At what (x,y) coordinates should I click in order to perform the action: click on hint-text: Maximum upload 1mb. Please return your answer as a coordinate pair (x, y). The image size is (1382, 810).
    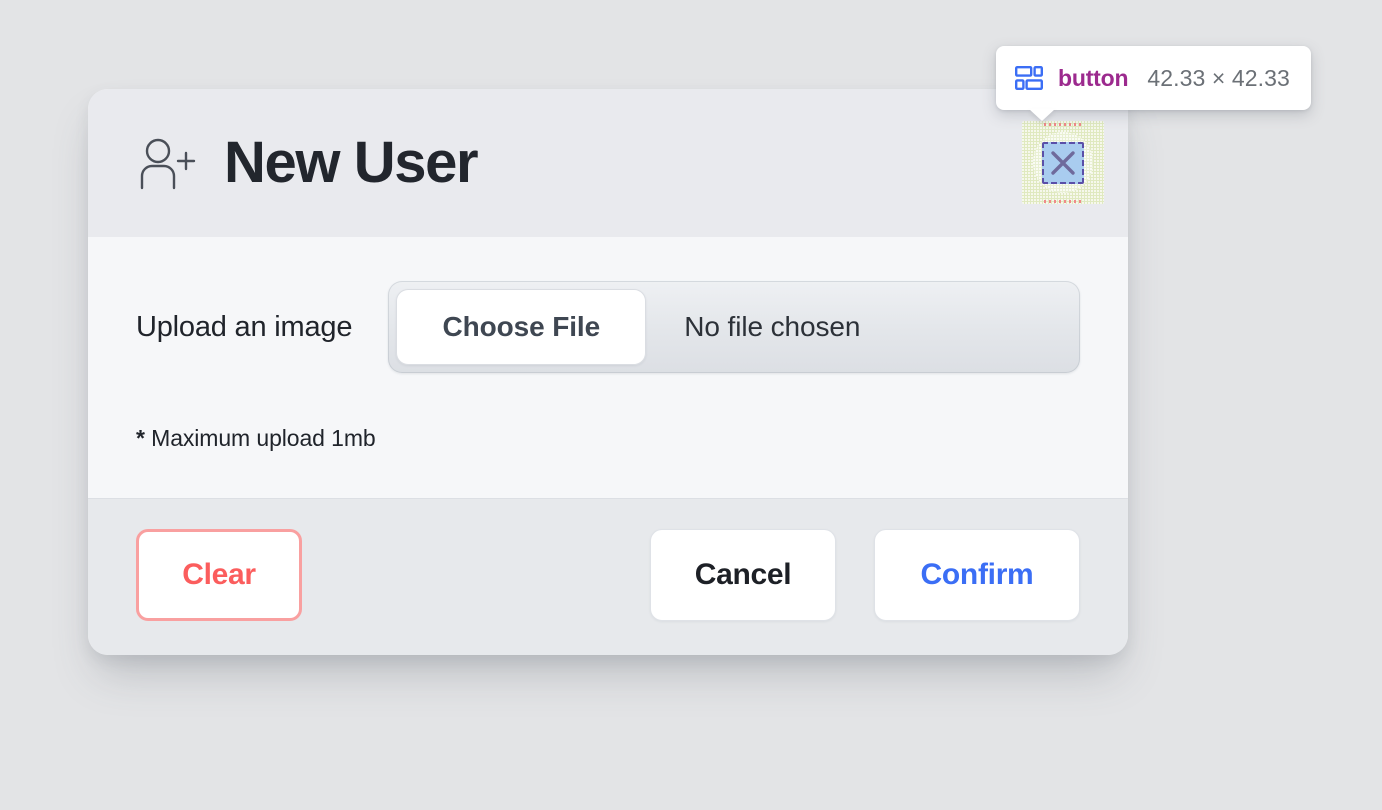
    Looking at the image, I should click on (260, 438).